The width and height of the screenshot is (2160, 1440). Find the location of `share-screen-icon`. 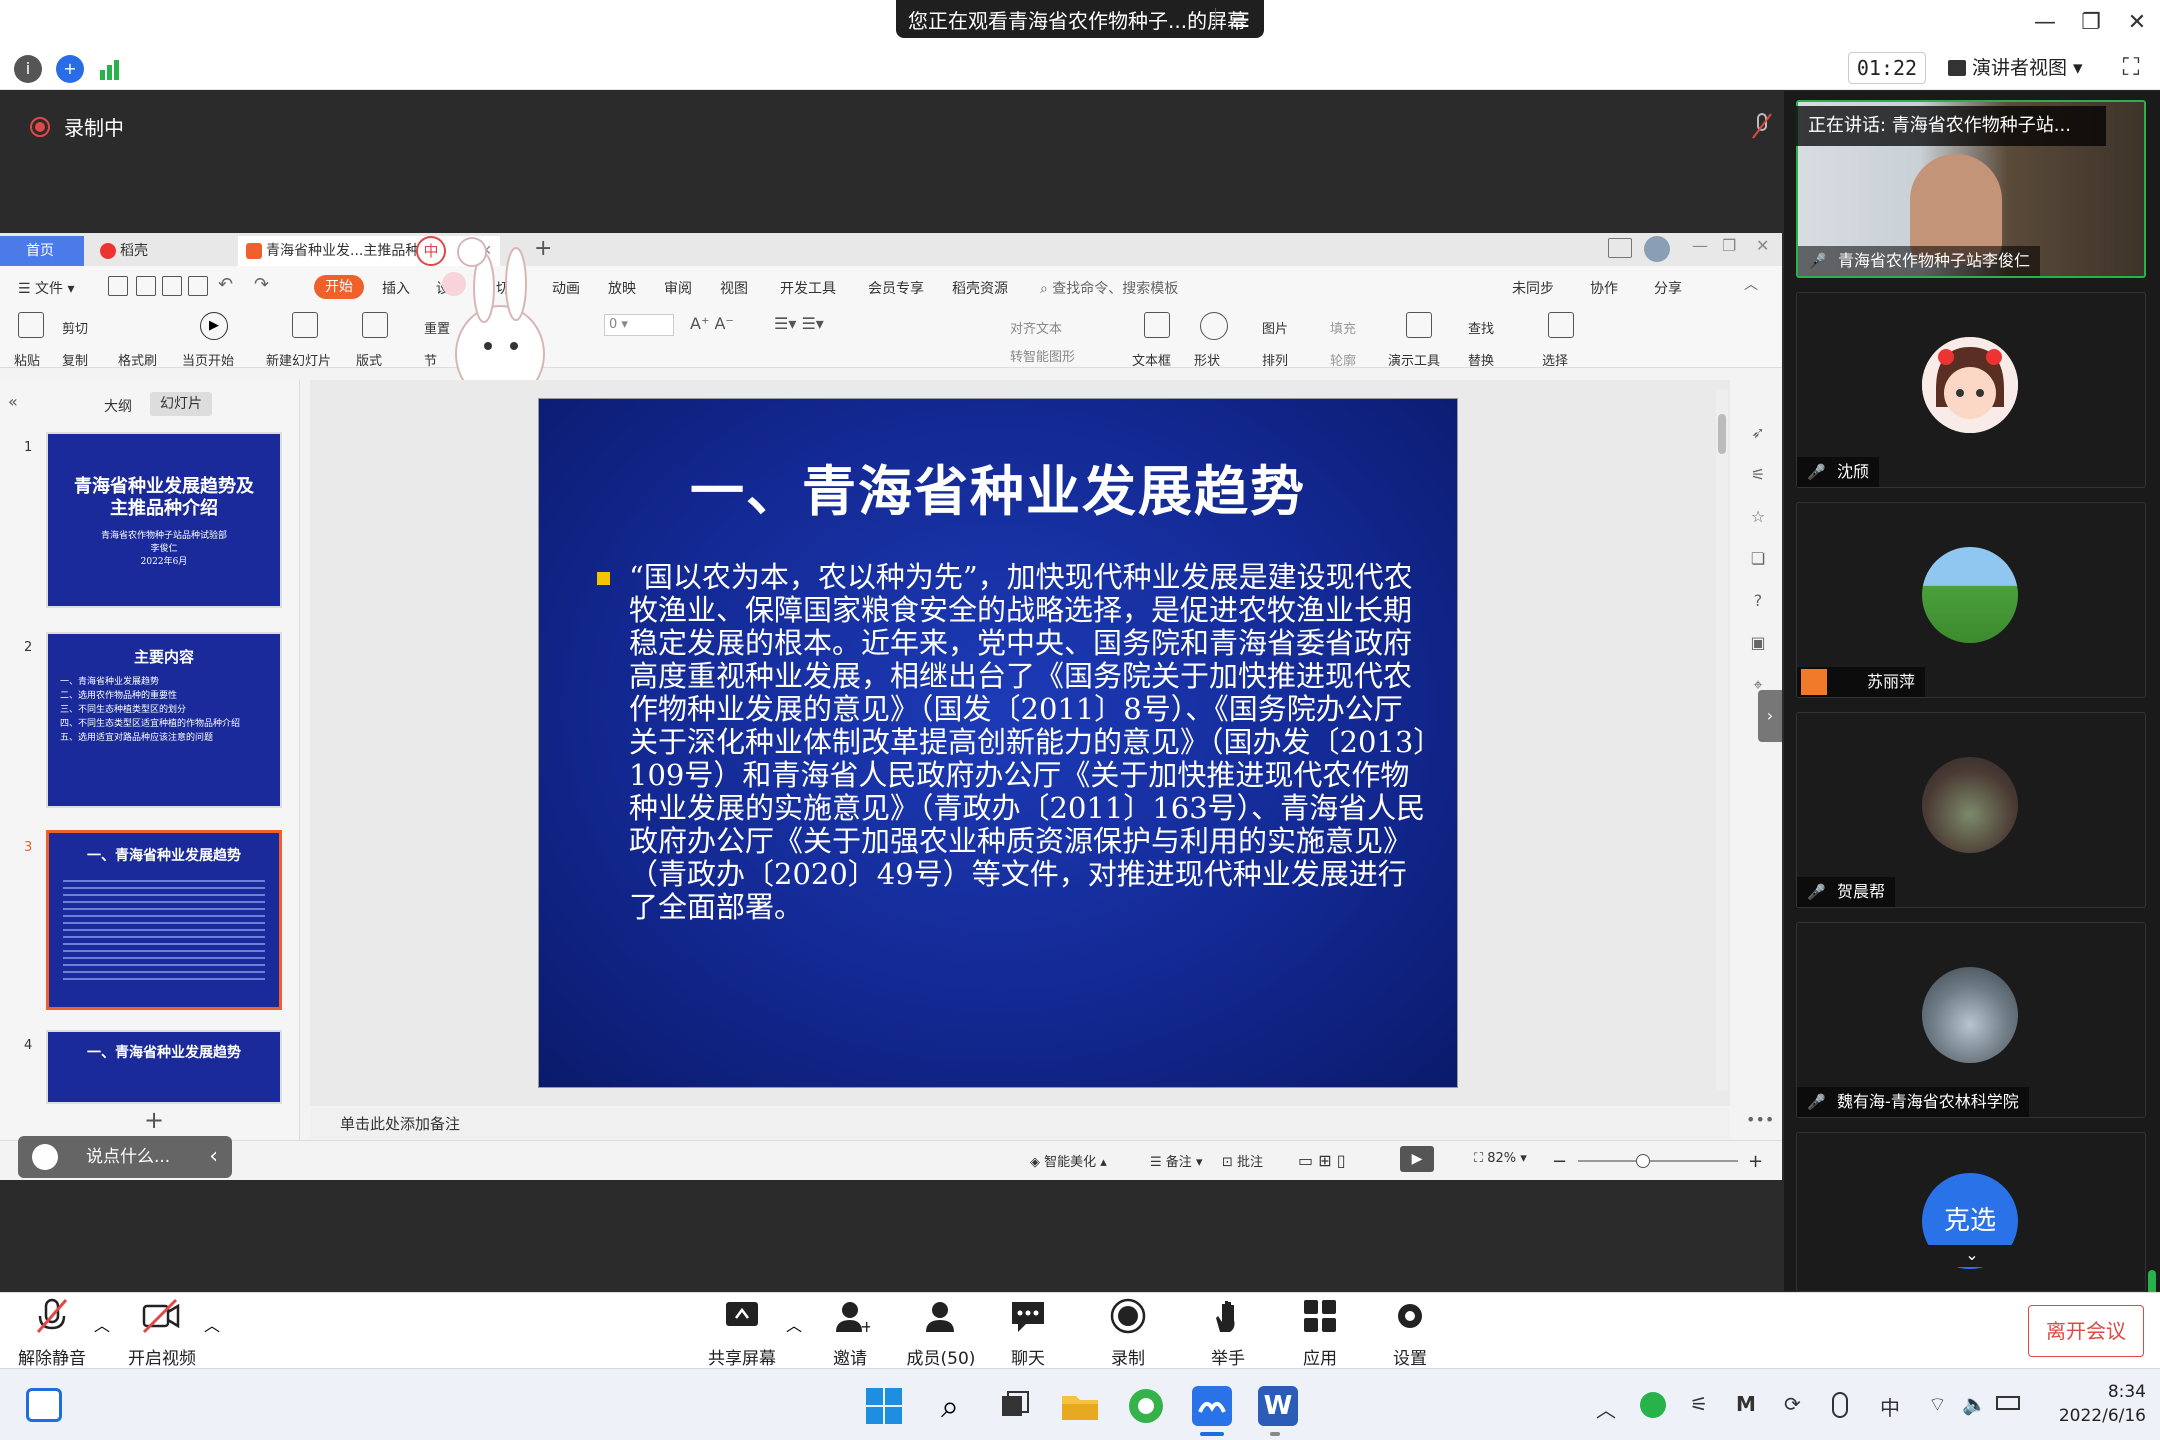

share-screen-icon is located at coordinates (742, 1316).